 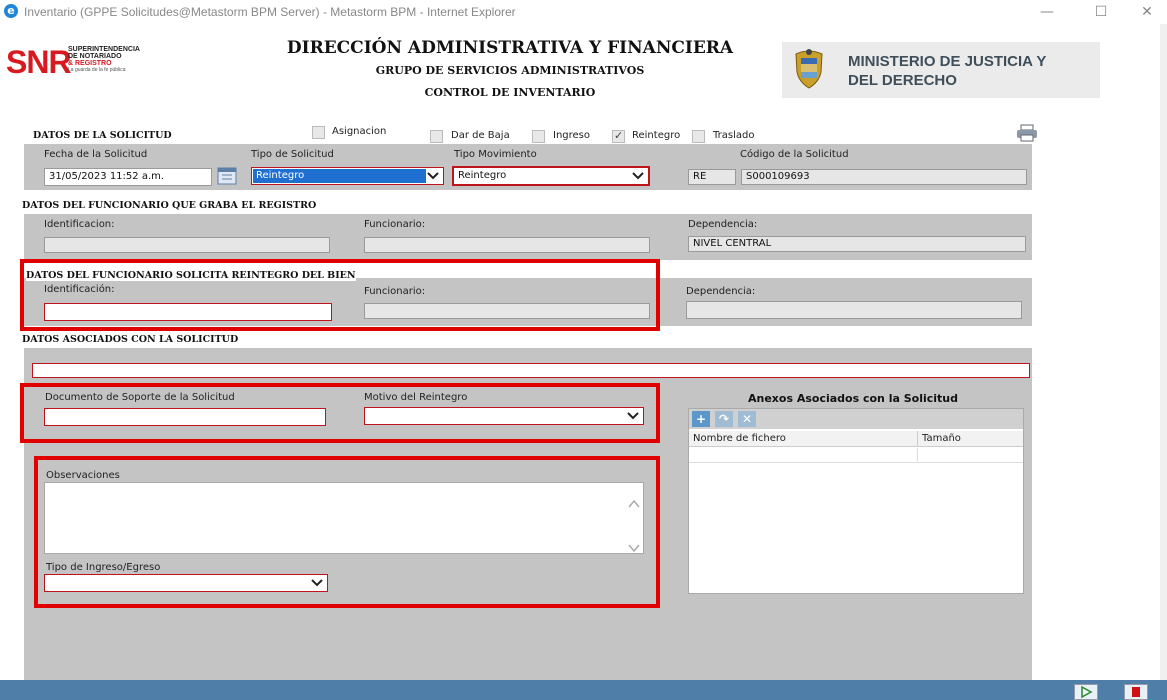 What do you see at coordinates (79, 224) in the screenshot?
I see `graba-id-label: Identificacion:` at bounding box center [79, 224].